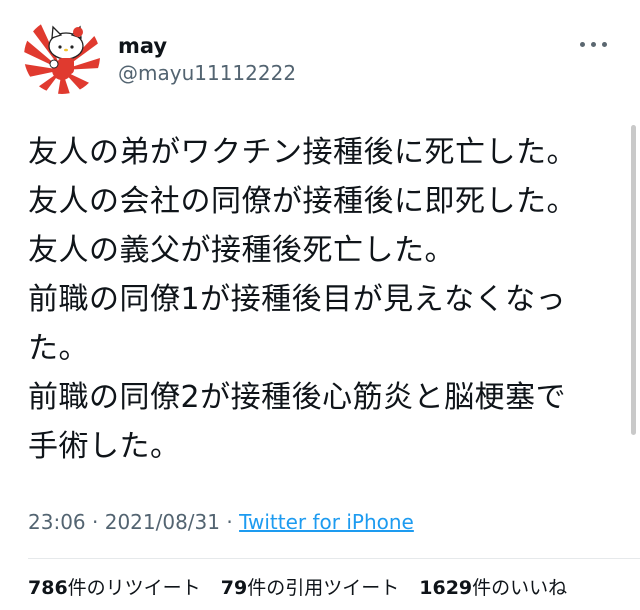 This screenshot has height=610, width=640. Describe the element at coordinates (57, 522) in the screenshot. I see `tweet-time: 23:06` at that location.